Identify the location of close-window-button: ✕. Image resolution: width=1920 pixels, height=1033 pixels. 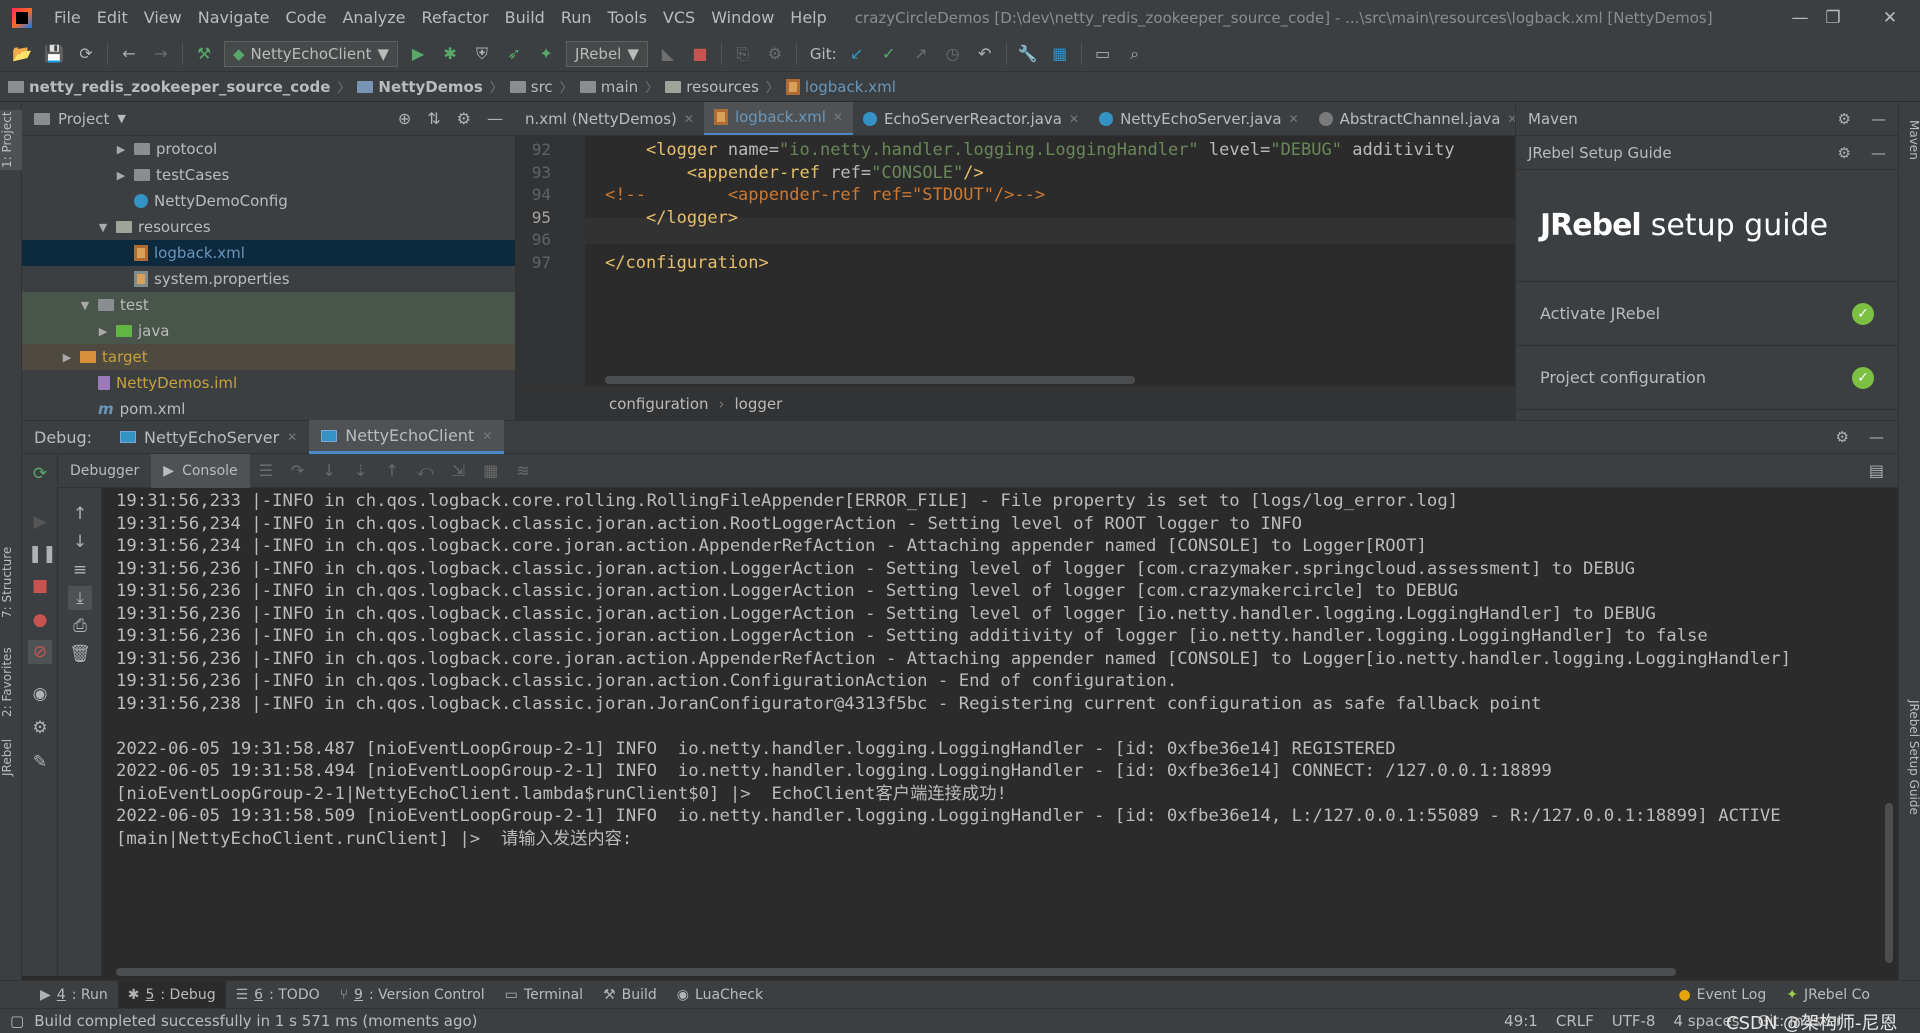
(1890, 18).